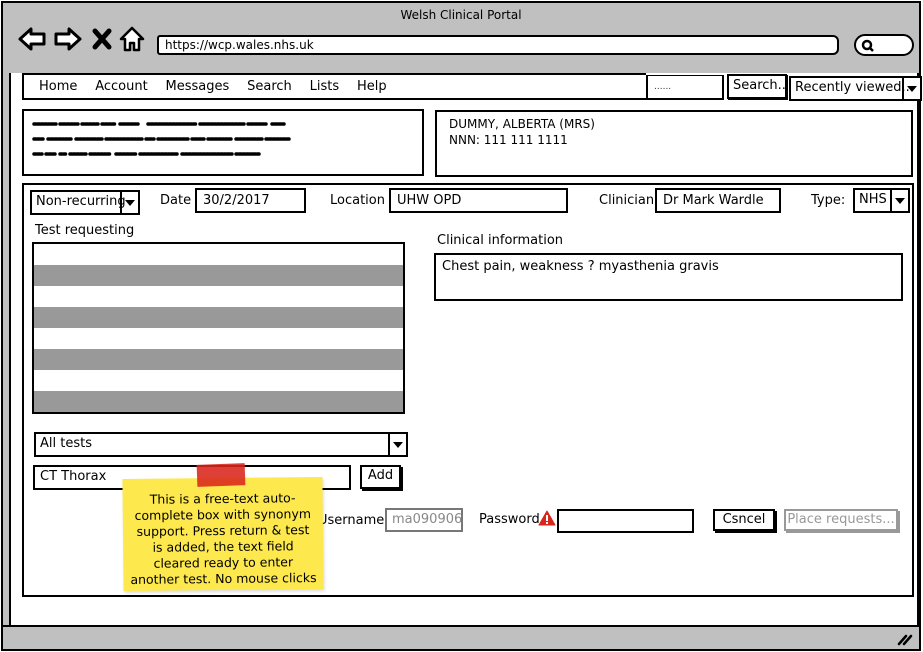  Describe the element at coordinates (461, 637) in the screenshot. I see `status-bar` at that location.